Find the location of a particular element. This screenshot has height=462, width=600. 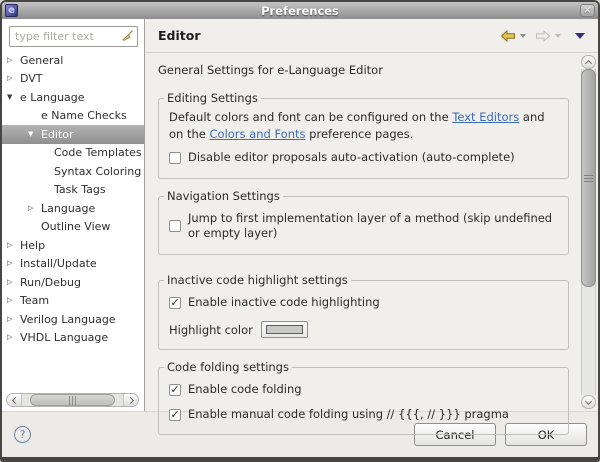

sidebar-item-editor-selected: ▼ Editor is located at coordinates (73, 134).